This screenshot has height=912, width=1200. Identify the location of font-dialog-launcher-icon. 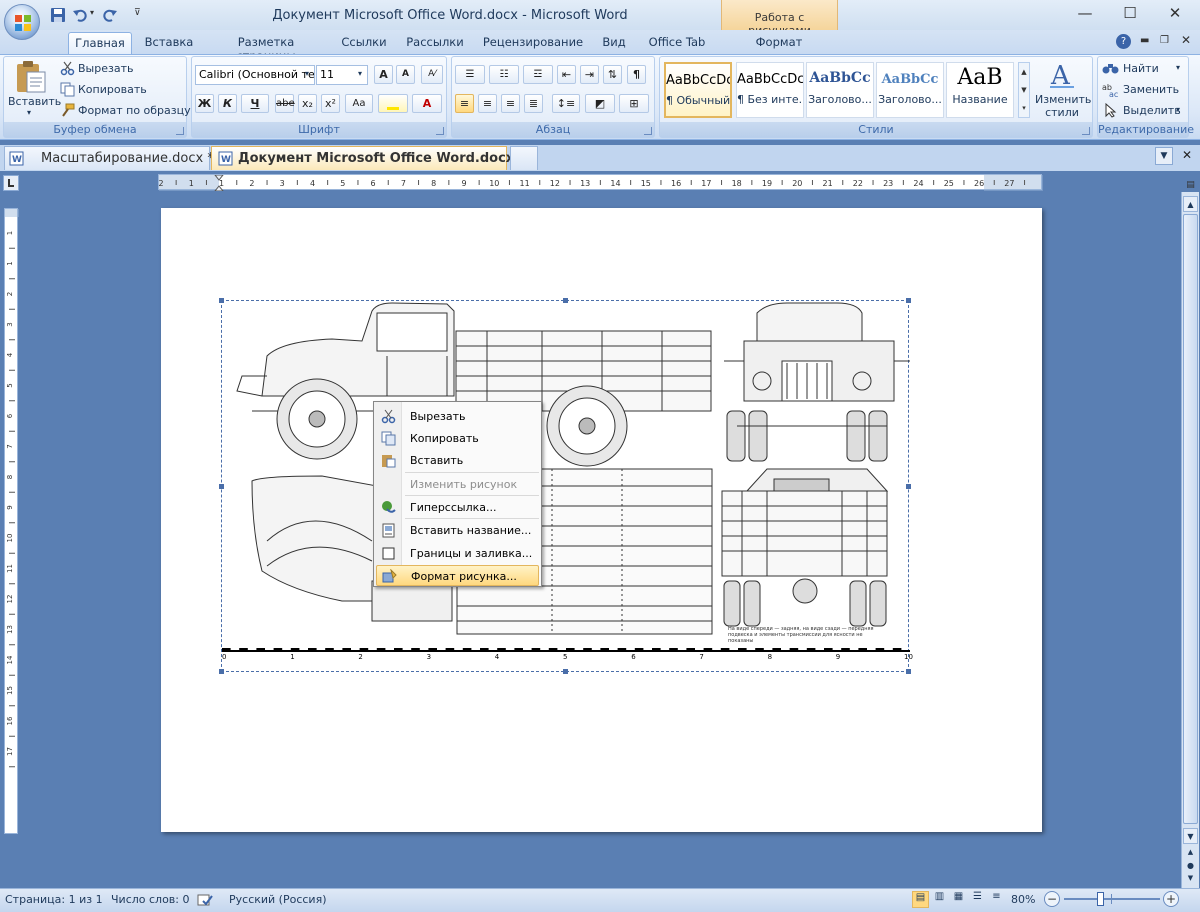
(440, 131).